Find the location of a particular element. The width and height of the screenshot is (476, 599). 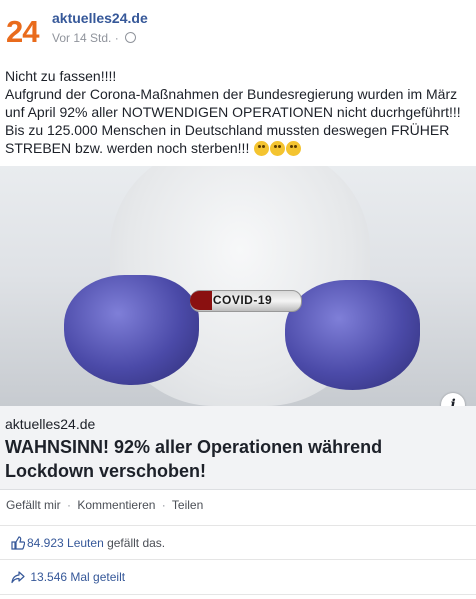

share-arrow-icon is located at coordinates (18, 577).